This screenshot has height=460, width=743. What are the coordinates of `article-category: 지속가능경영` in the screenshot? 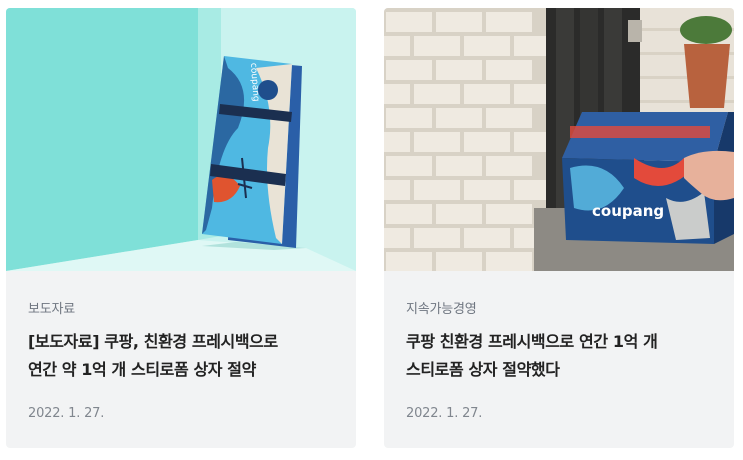 It's located at (441, 309).